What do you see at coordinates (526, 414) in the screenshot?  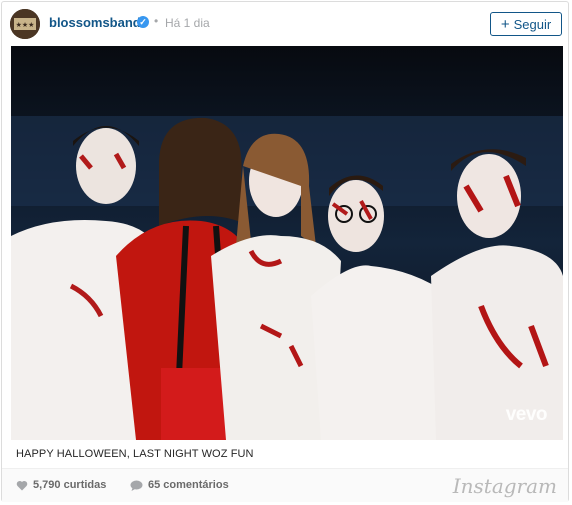 I see `vevo-watermark: vevo` at bounding box center [526, 414].